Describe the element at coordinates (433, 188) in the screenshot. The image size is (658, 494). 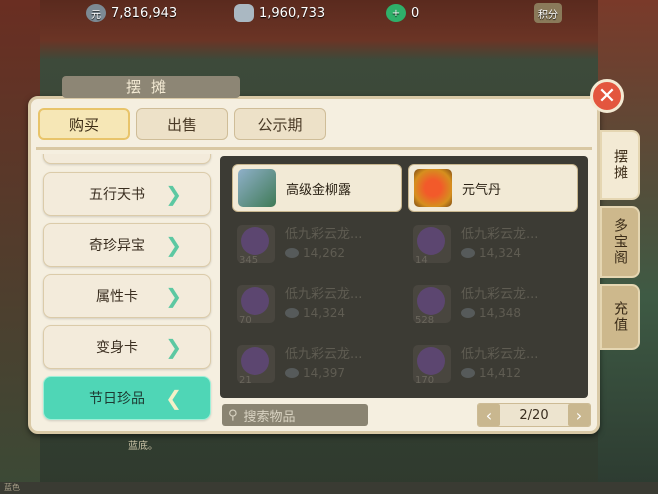
I see `vitality-pill-icon` at that location.